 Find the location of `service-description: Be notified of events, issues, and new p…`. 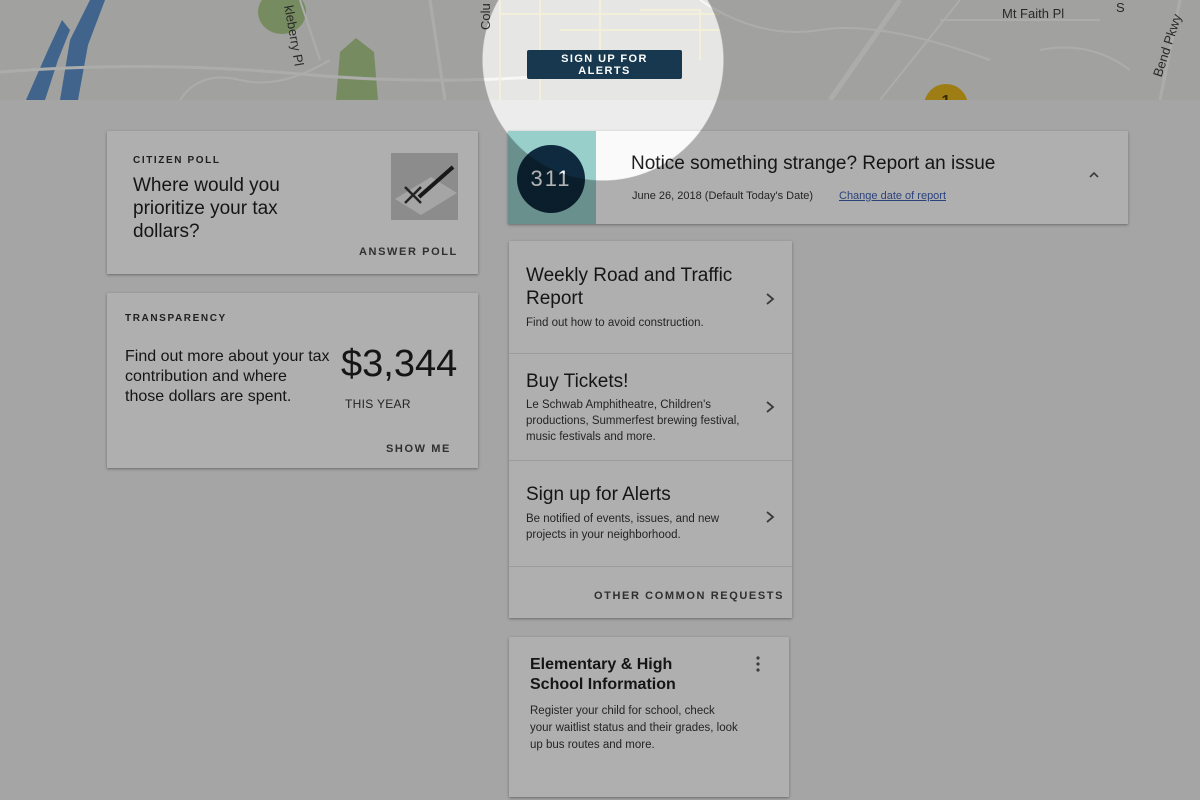

service-description: Be notified of events, issues, and new p… is located at coordinates (623, 527).